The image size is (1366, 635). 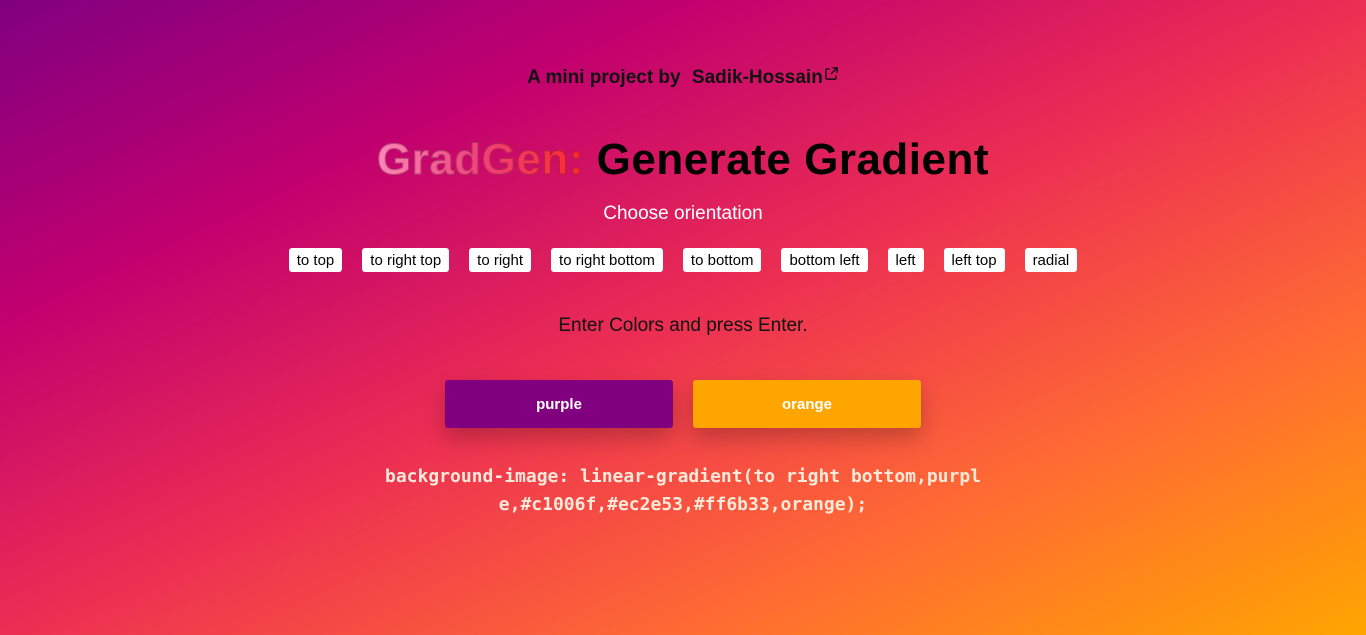 I want to click on orientation-button-to-bottom: to bottom, so click(x=722, y=260).